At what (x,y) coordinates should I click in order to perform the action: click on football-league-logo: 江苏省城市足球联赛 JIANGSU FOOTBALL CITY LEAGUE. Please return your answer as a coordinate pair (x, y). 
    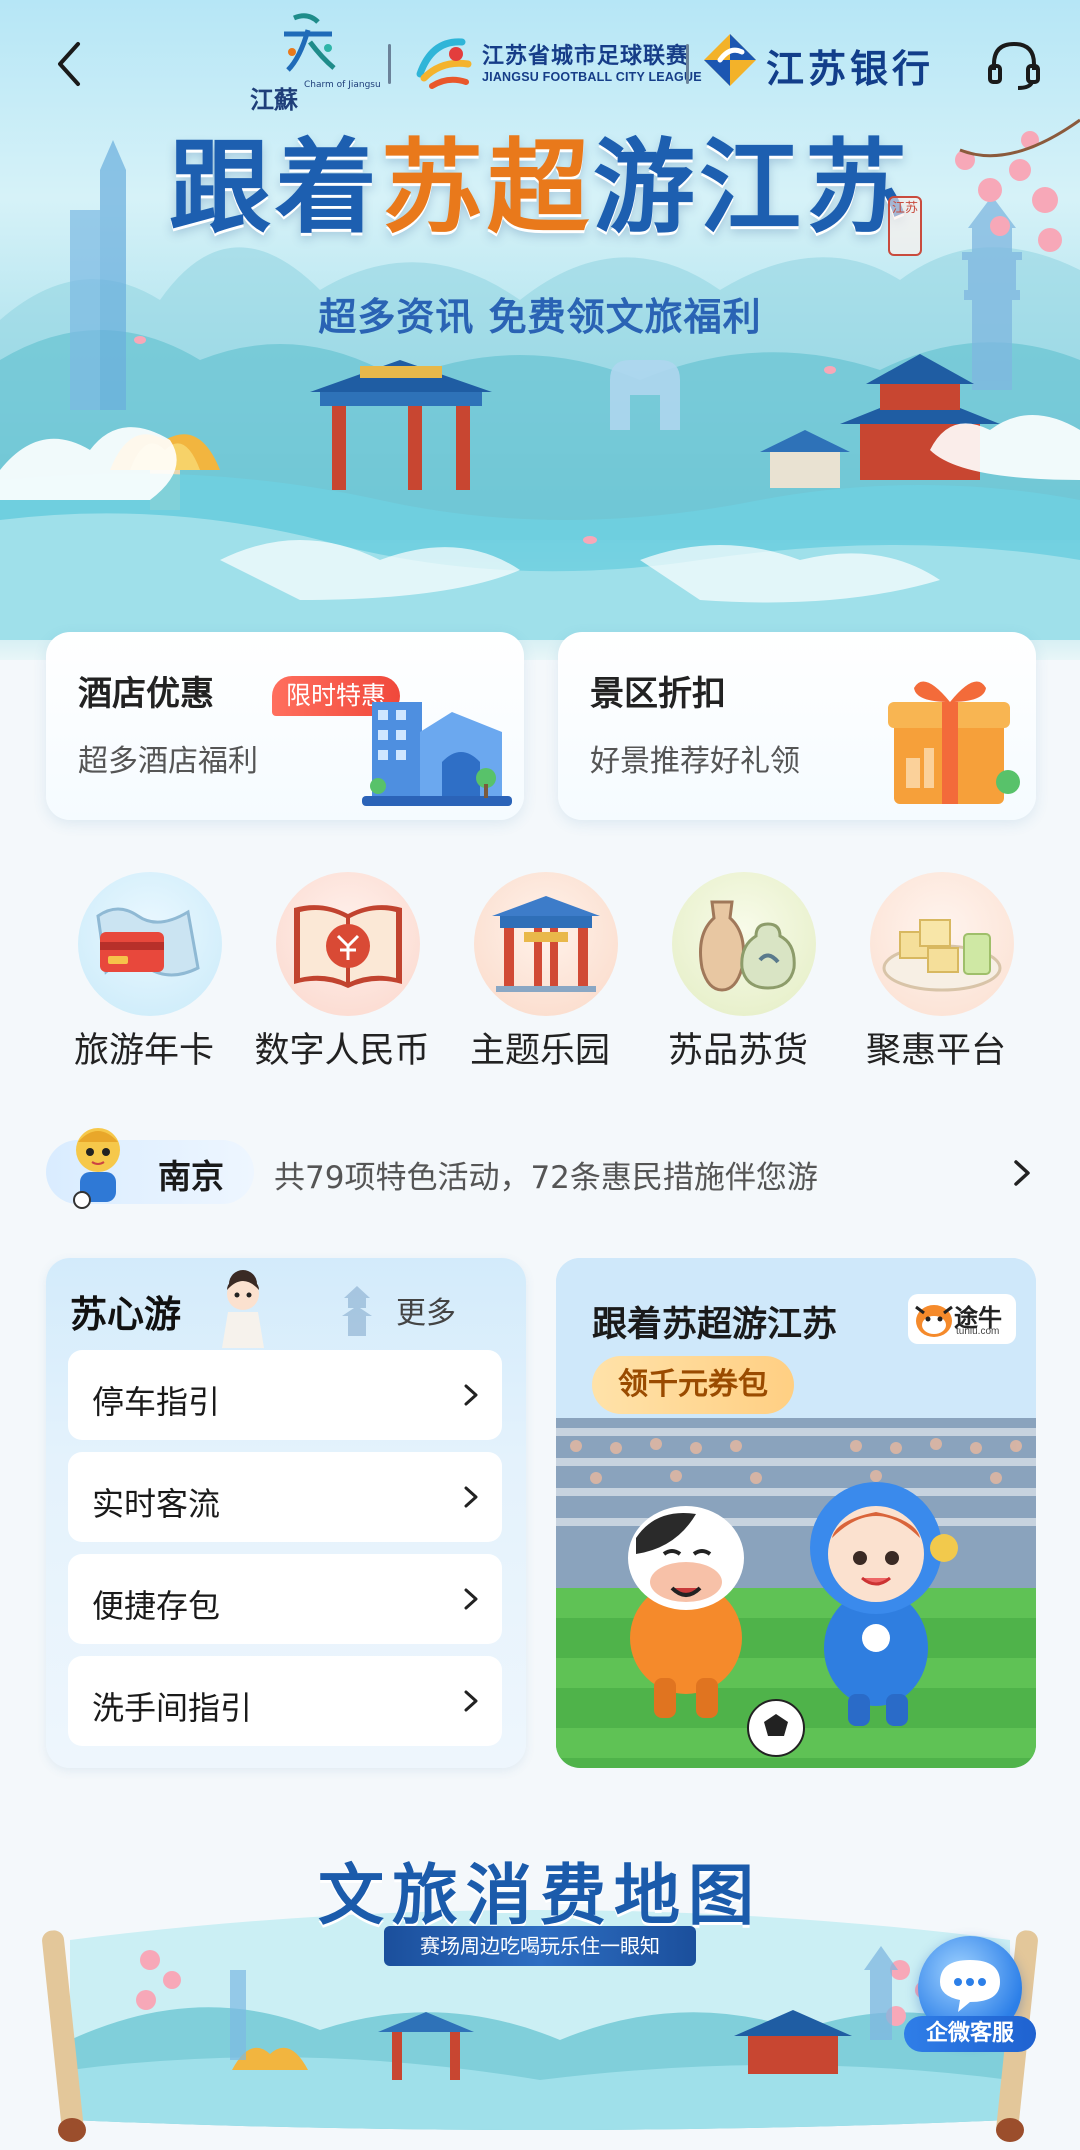
    Looking at the image, I should click on (557, 62).